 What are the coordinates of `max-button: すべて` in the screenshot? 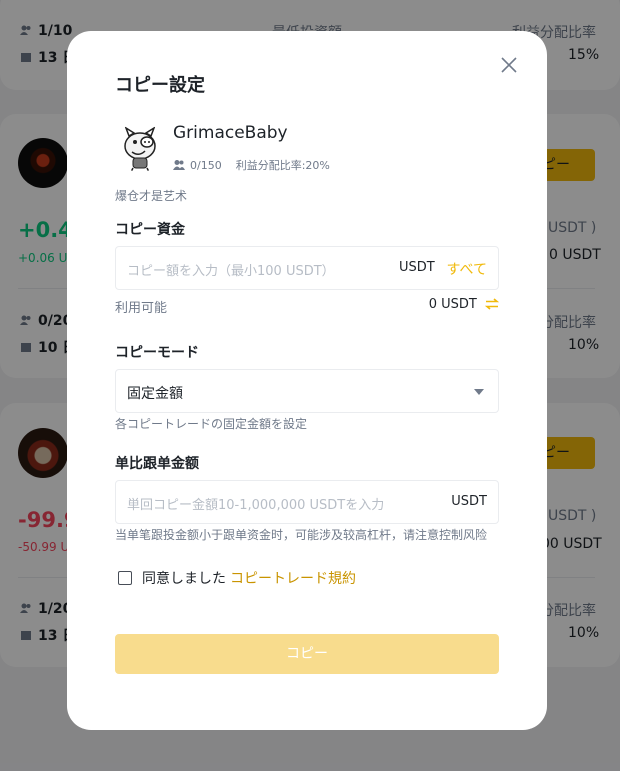 It's located at (467, 269).